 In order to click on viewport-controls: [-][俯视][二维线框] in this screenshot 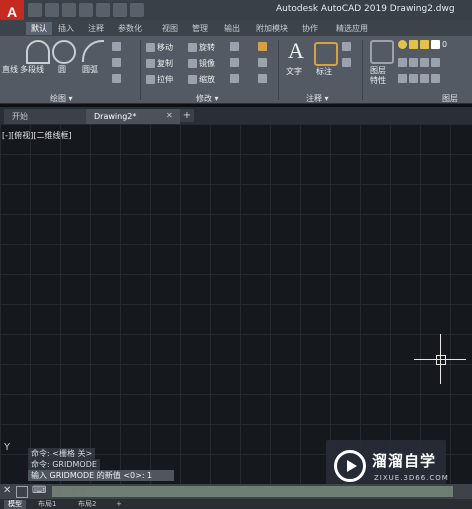, I will do `click(37, 135)`.